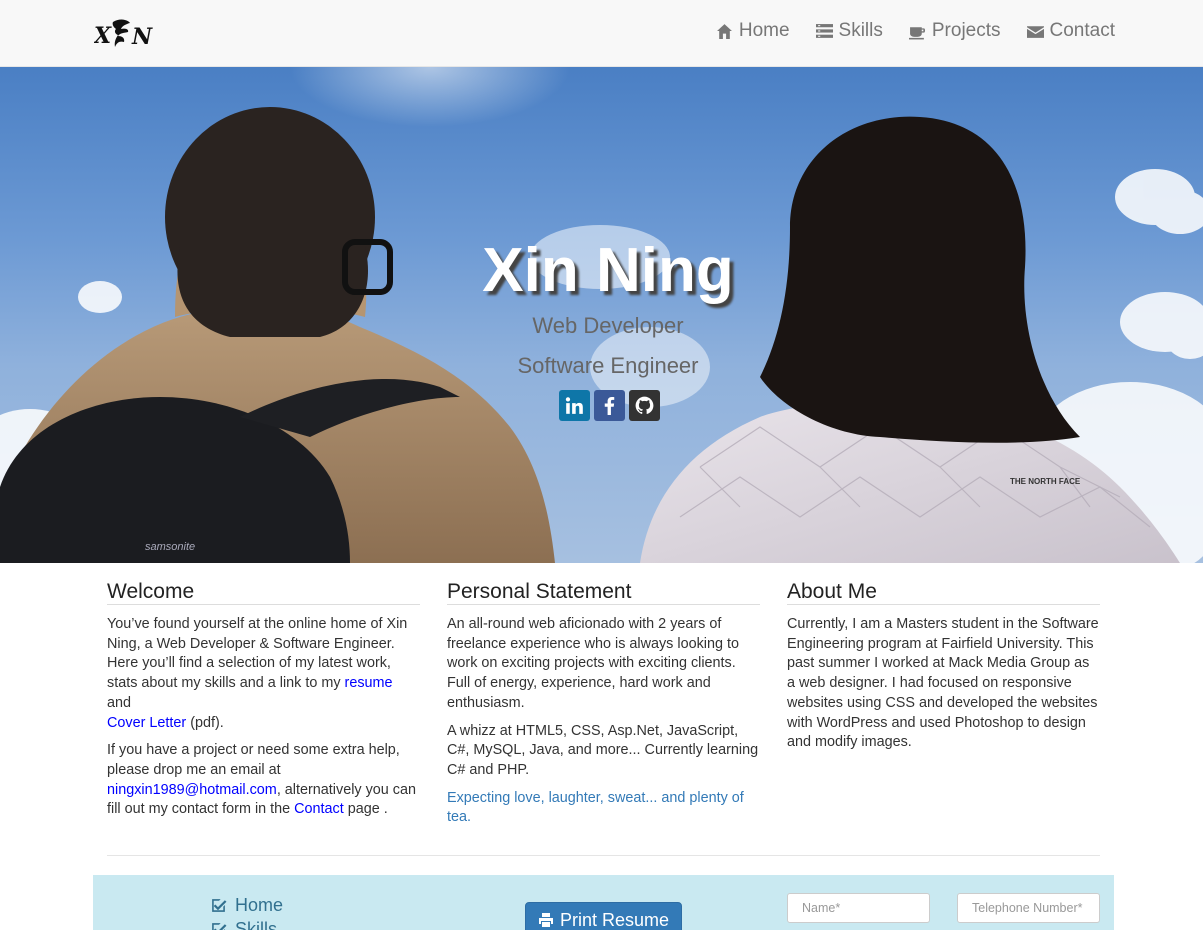 This screenshot has height=930, width=1203. I want to click on nav-contact: Contact, so click(1070, 31).